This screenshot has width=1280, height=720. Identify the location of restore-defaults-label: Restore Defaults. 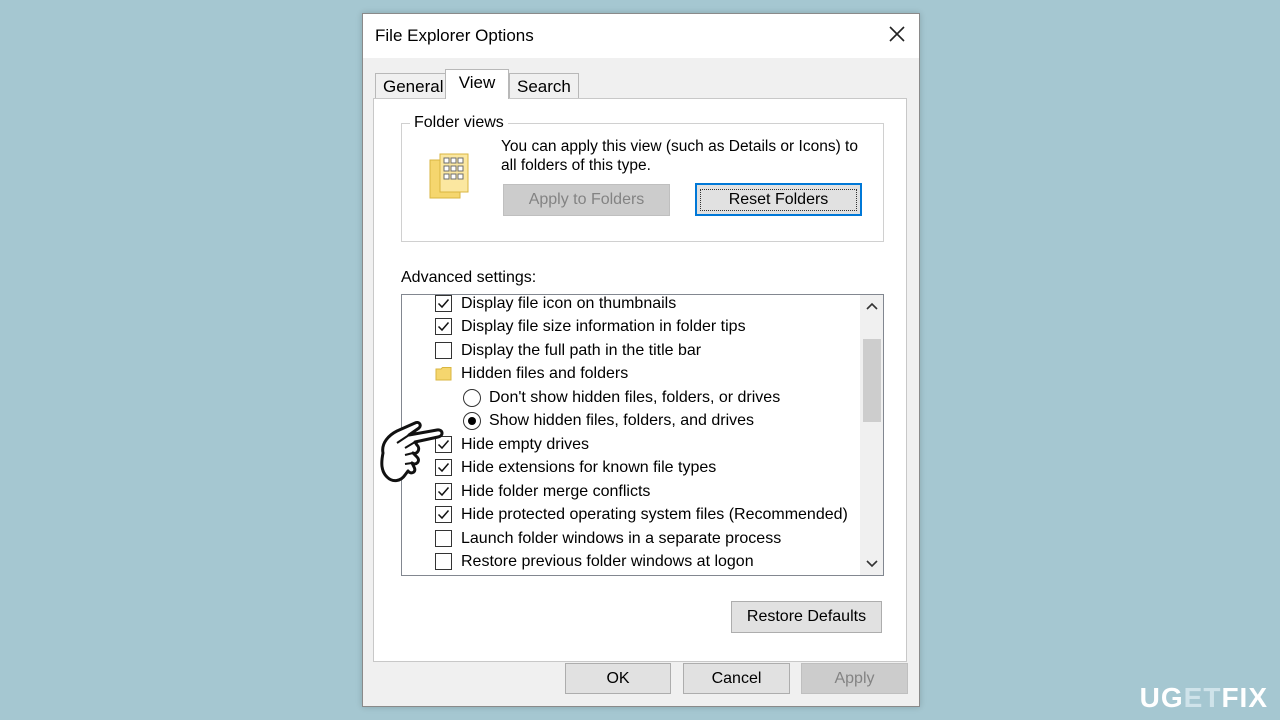
(806, 616).